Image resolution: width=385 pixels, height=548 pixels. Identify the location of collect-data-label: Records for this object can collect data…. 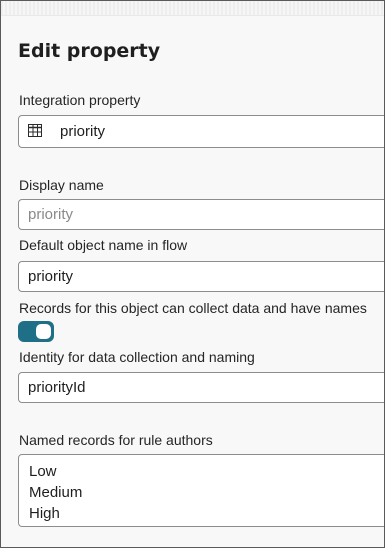
(193, 308).